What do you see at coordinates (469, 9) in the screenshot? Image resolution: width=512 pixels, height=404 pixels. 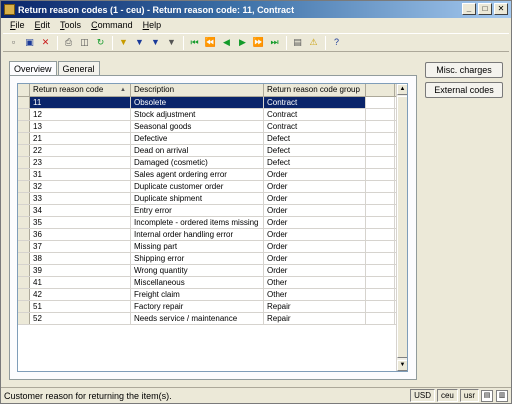 I see `minimize-button: _` at bounding box center [469, 9].